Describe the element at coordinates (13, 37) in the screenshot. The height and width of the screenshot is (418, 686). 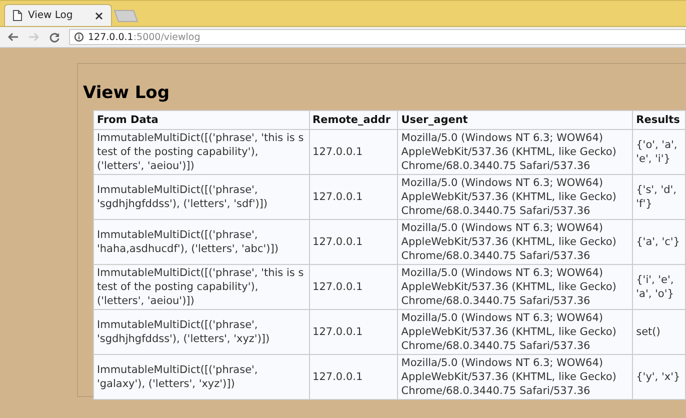
I see `back-icon` at that location.